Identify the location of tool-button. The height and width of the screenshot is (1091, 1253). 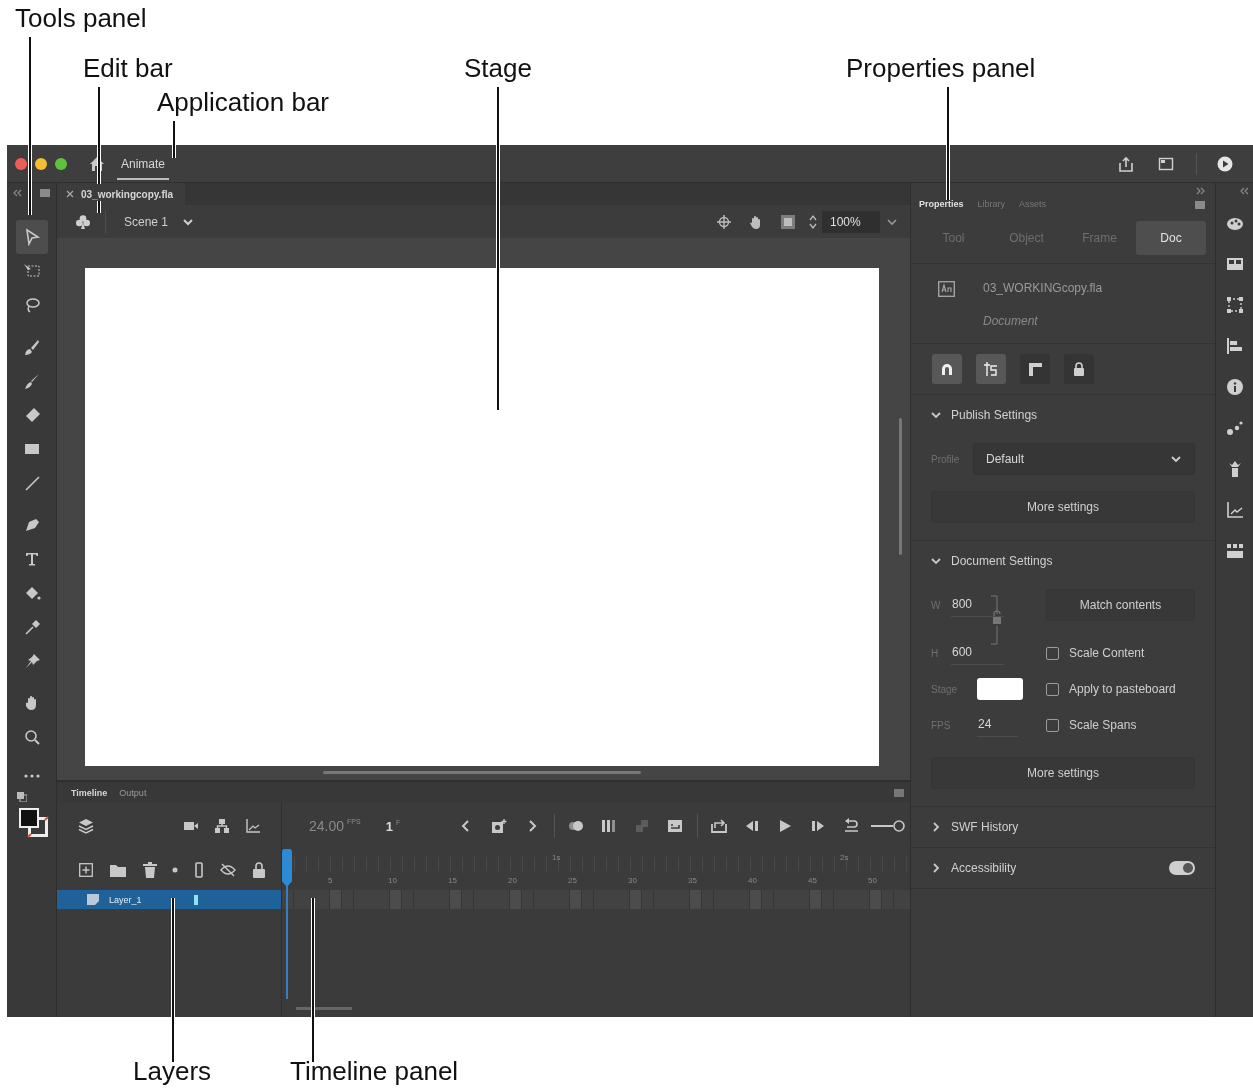
(31, 237).